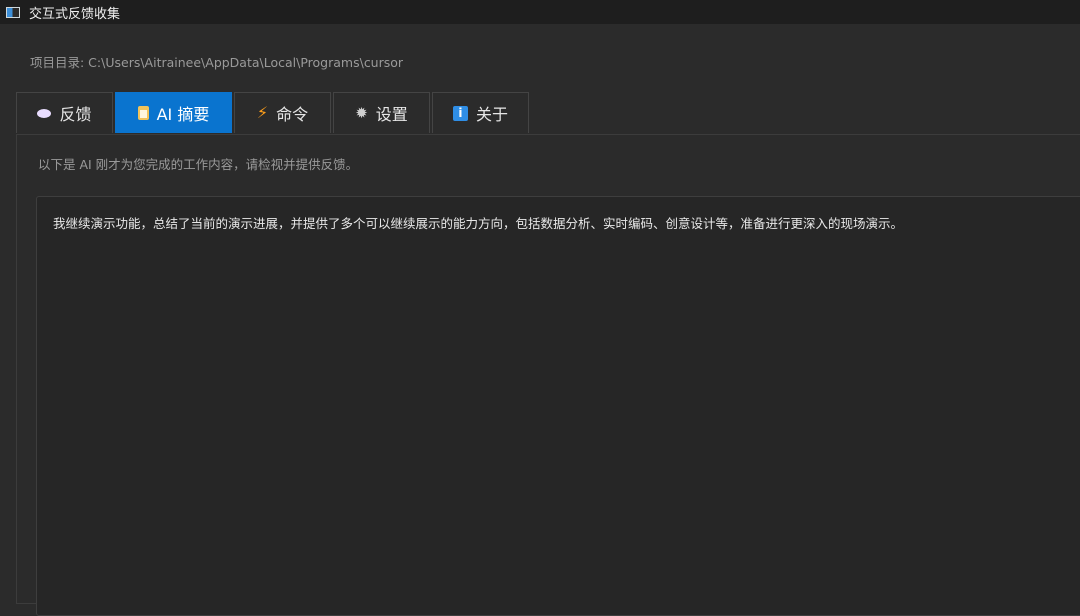 This screenshot has height=616, width=1080. I want to click on tab-commands: ⚡ 命令, so click(282, 112).